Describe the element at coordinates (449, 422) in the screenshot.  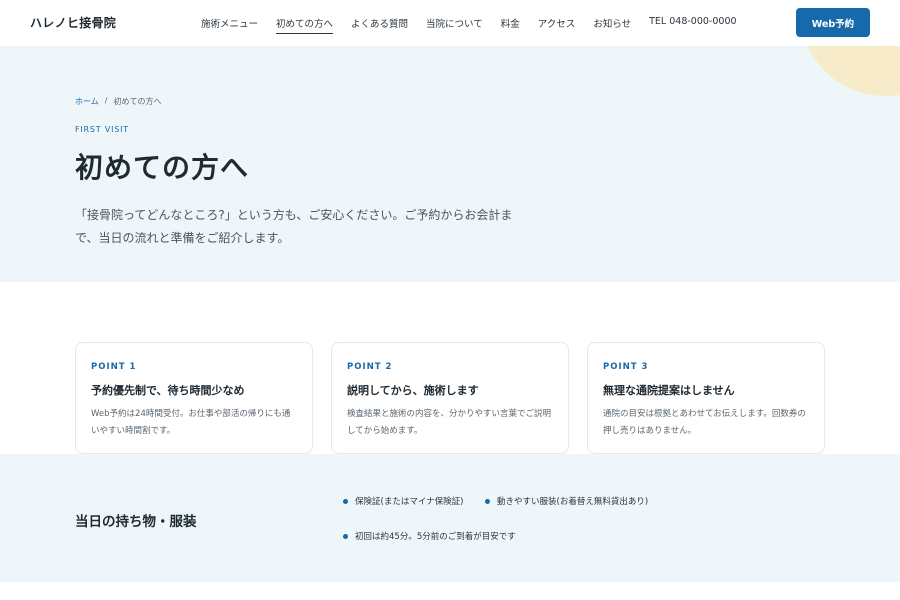
I see `point-description: 検査結果と施術の内容を、分かりやすい言葉でご説明してから始めます。` at that location.